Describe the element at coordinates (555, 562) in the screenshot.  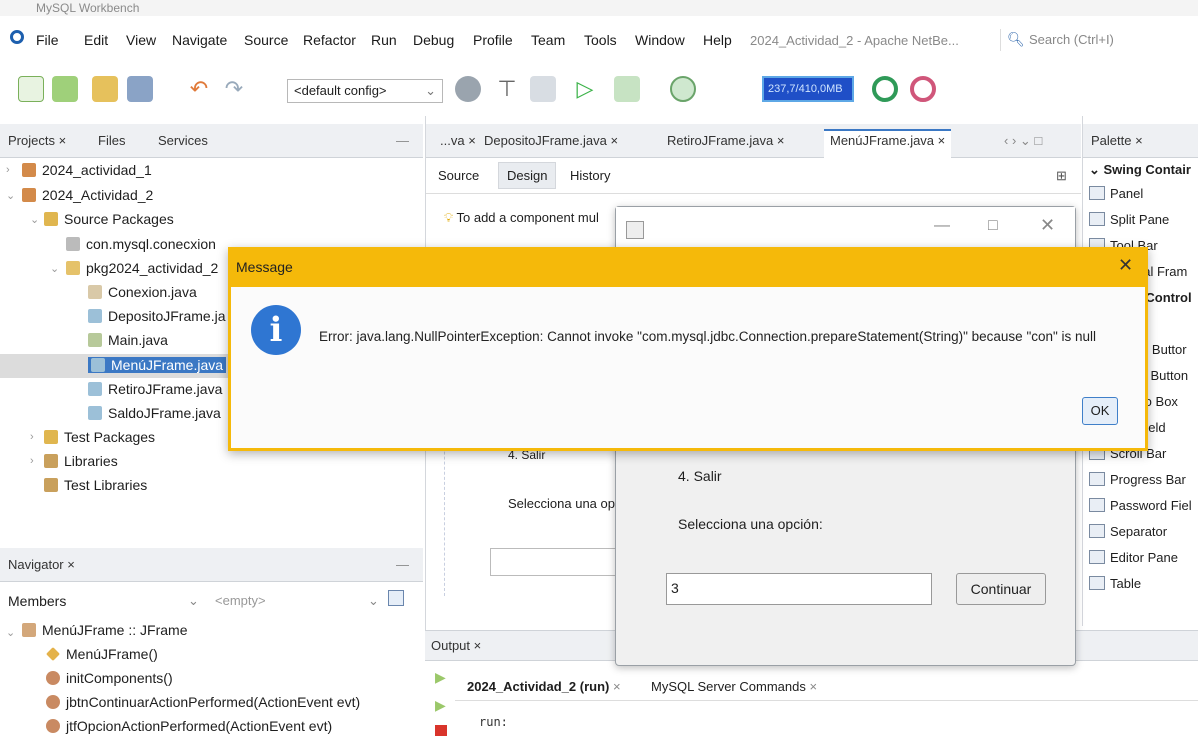
I see `design-textfield` at that location.